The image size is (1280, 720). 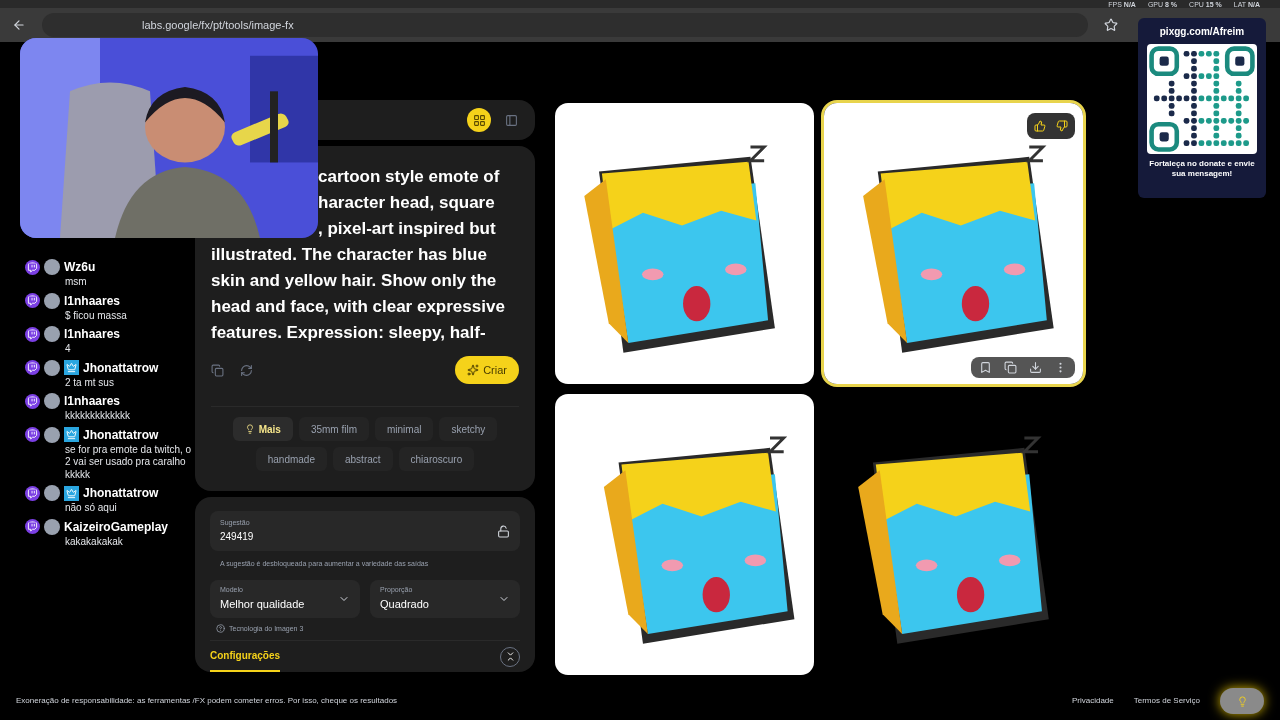 I want to click on unlock-icon, so click(x=503, y=531).